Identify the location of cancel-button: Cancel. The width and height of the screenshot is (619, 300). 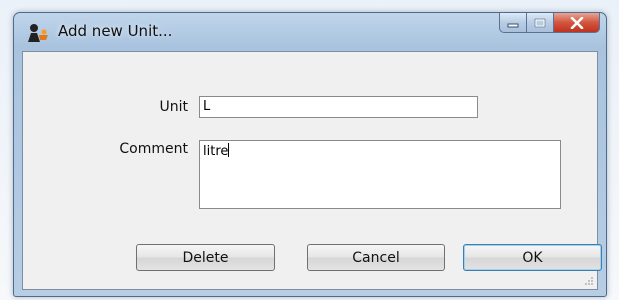
(376, 257).